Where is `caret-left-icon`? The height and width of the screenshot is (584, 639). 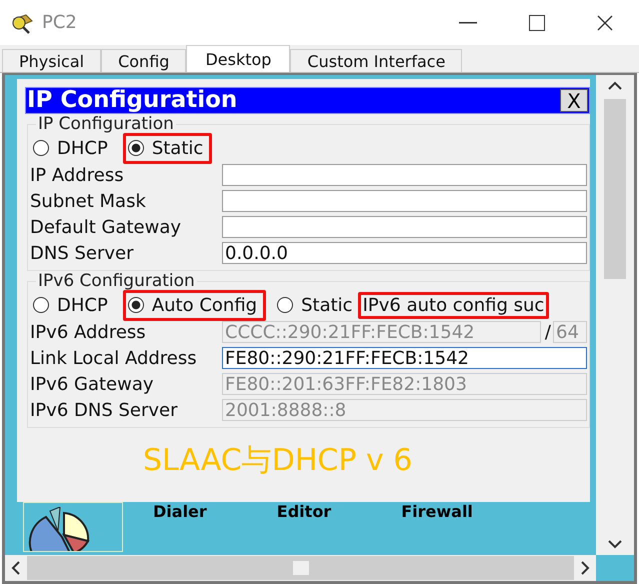 caret-left-icon is located at coordinates (16, 568).